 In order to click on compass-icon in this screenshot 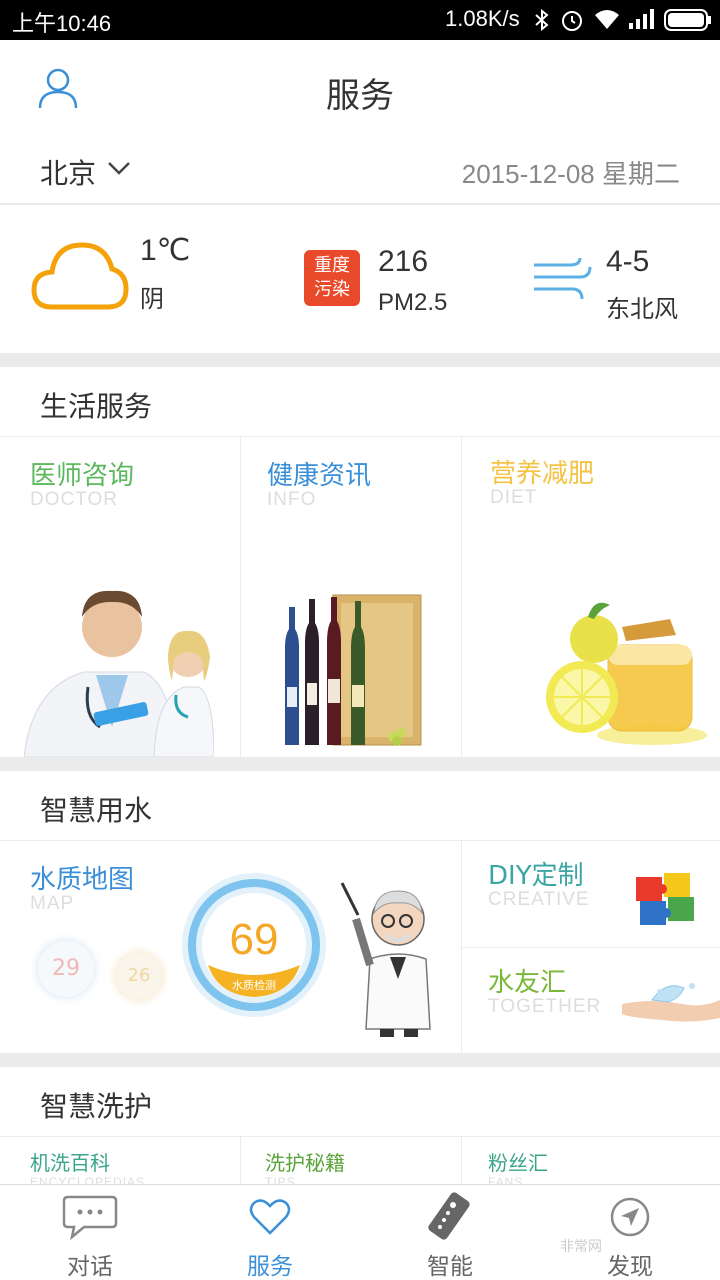, I will do `click(630, 1217)`.